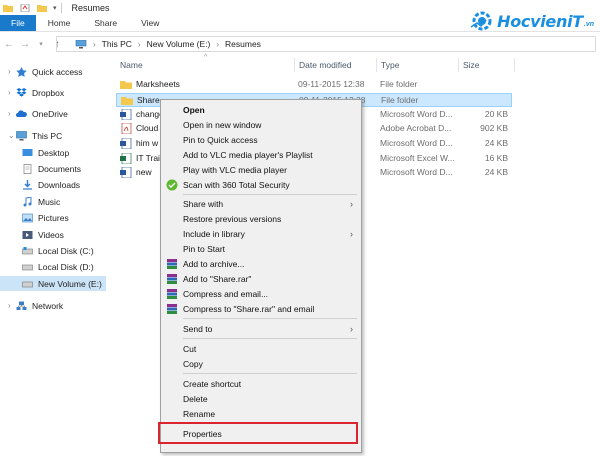 The width and height of the screenshot is (600, 456). Describe the element at coordinates (261, 384) in the screenshot. I see `menu-item-create-shortcut: Create shortcut` at that location.